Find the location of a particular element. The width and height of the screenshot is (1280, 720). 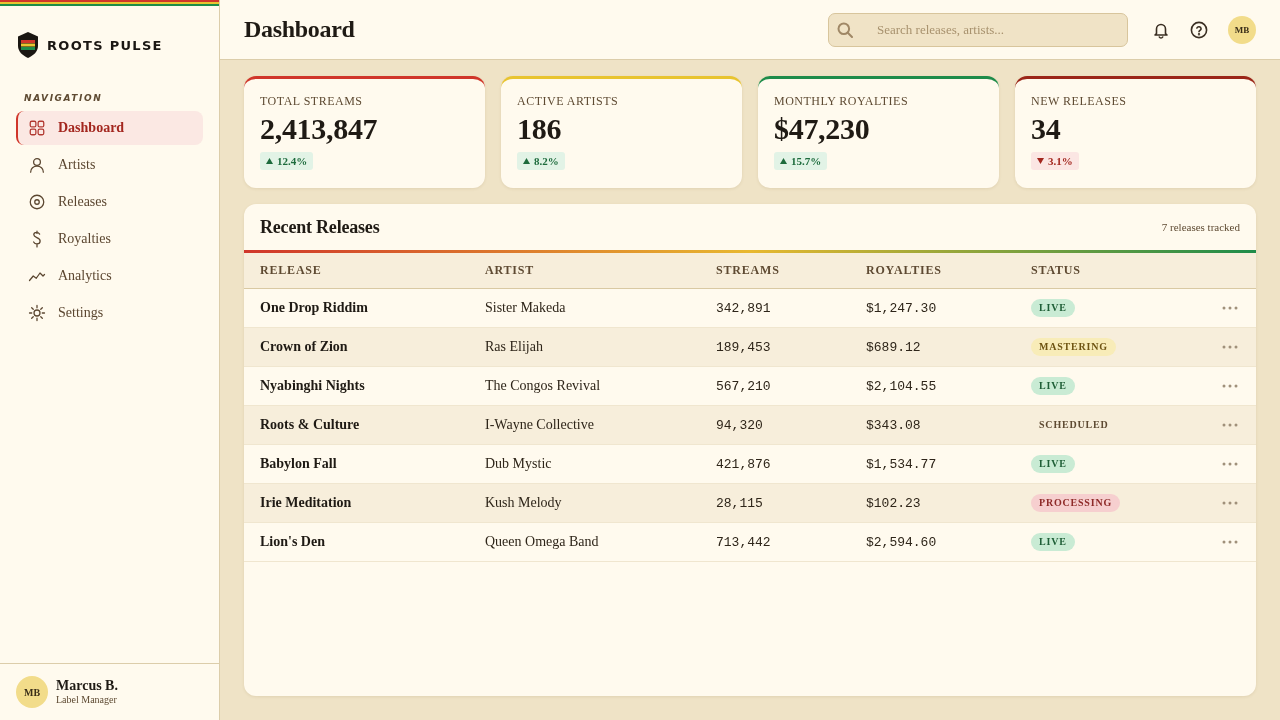

change-value: 12.4% is located at coordinates (292, 161).